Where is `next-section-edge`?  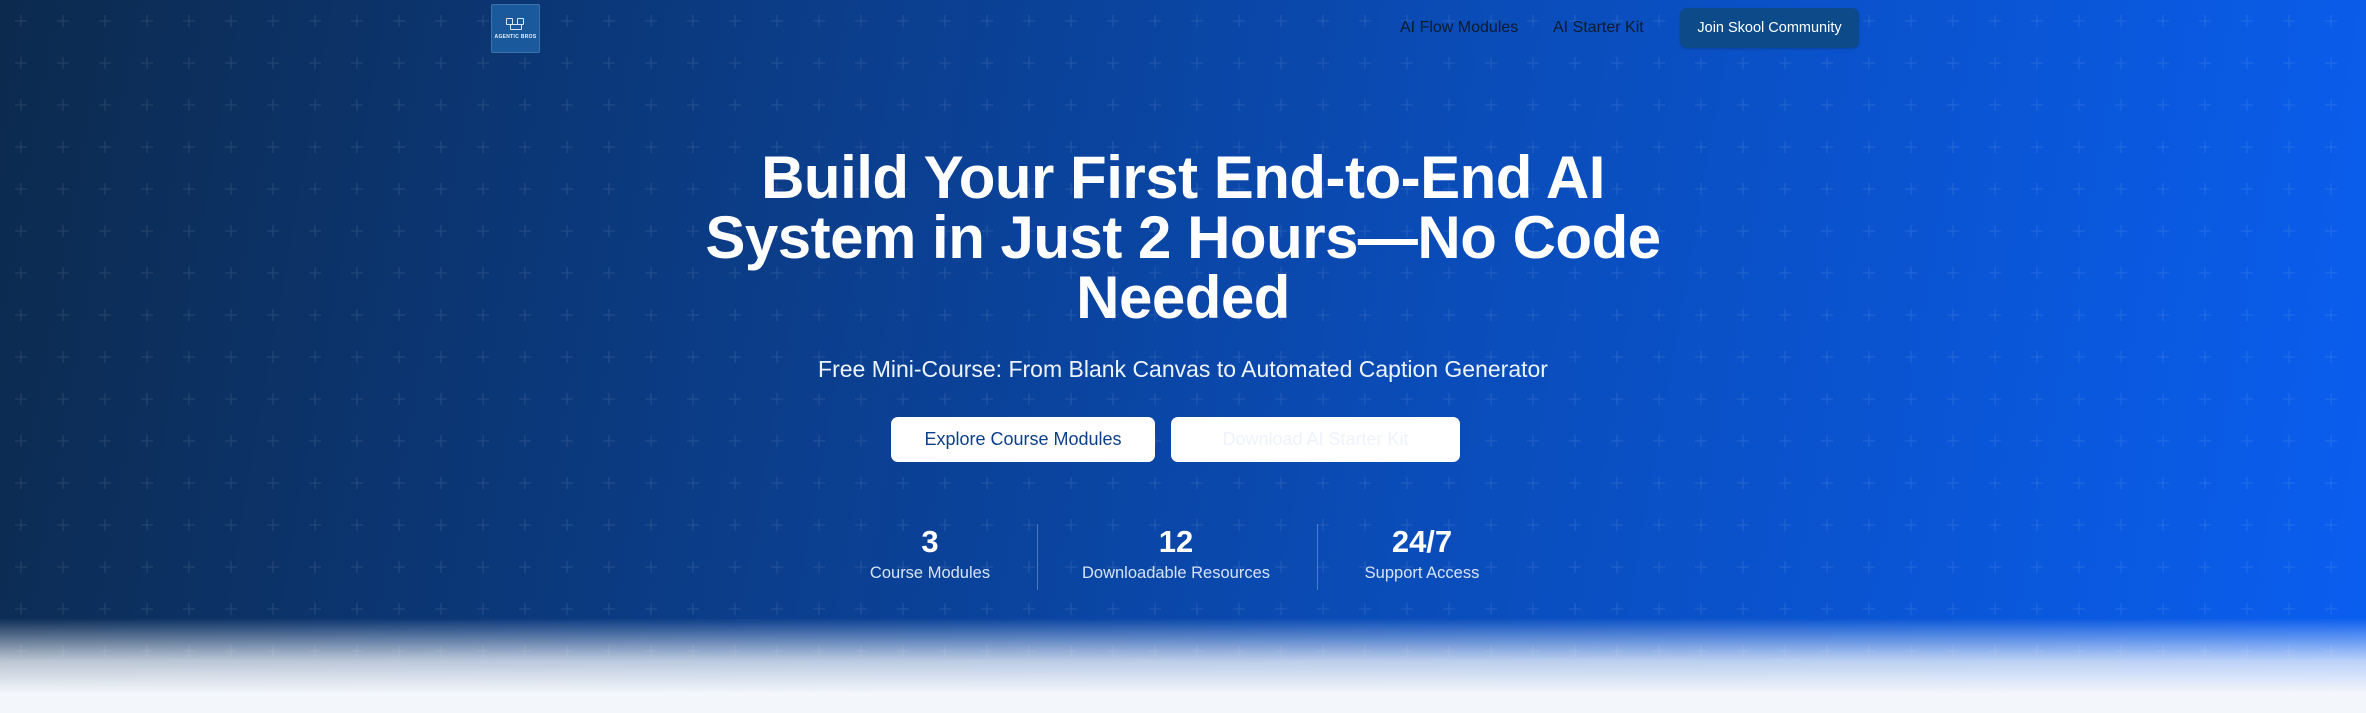 next-section-edge is located at coordinates (1183, 704).